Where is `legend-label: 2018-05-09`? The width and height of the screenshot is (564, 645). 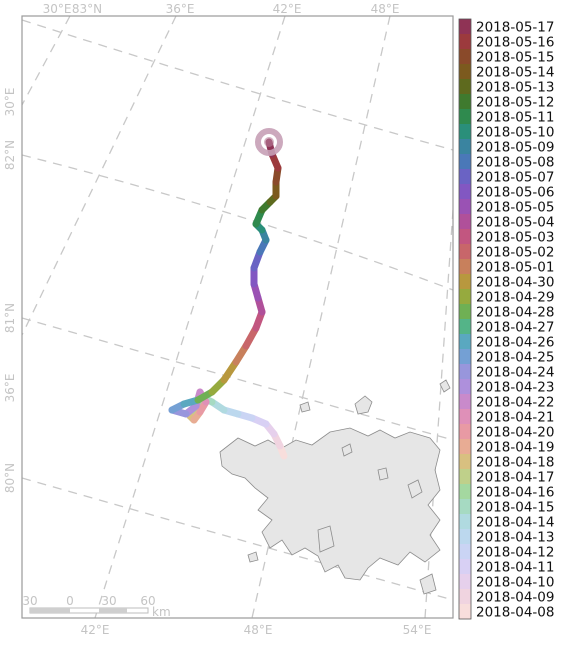 legend-label: 2018-05-09 is located at coordinates (515, 148).